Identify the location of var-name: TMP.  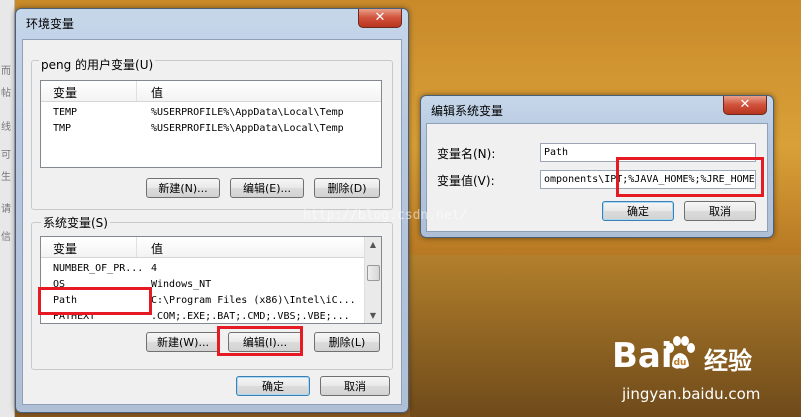
(62, 128).